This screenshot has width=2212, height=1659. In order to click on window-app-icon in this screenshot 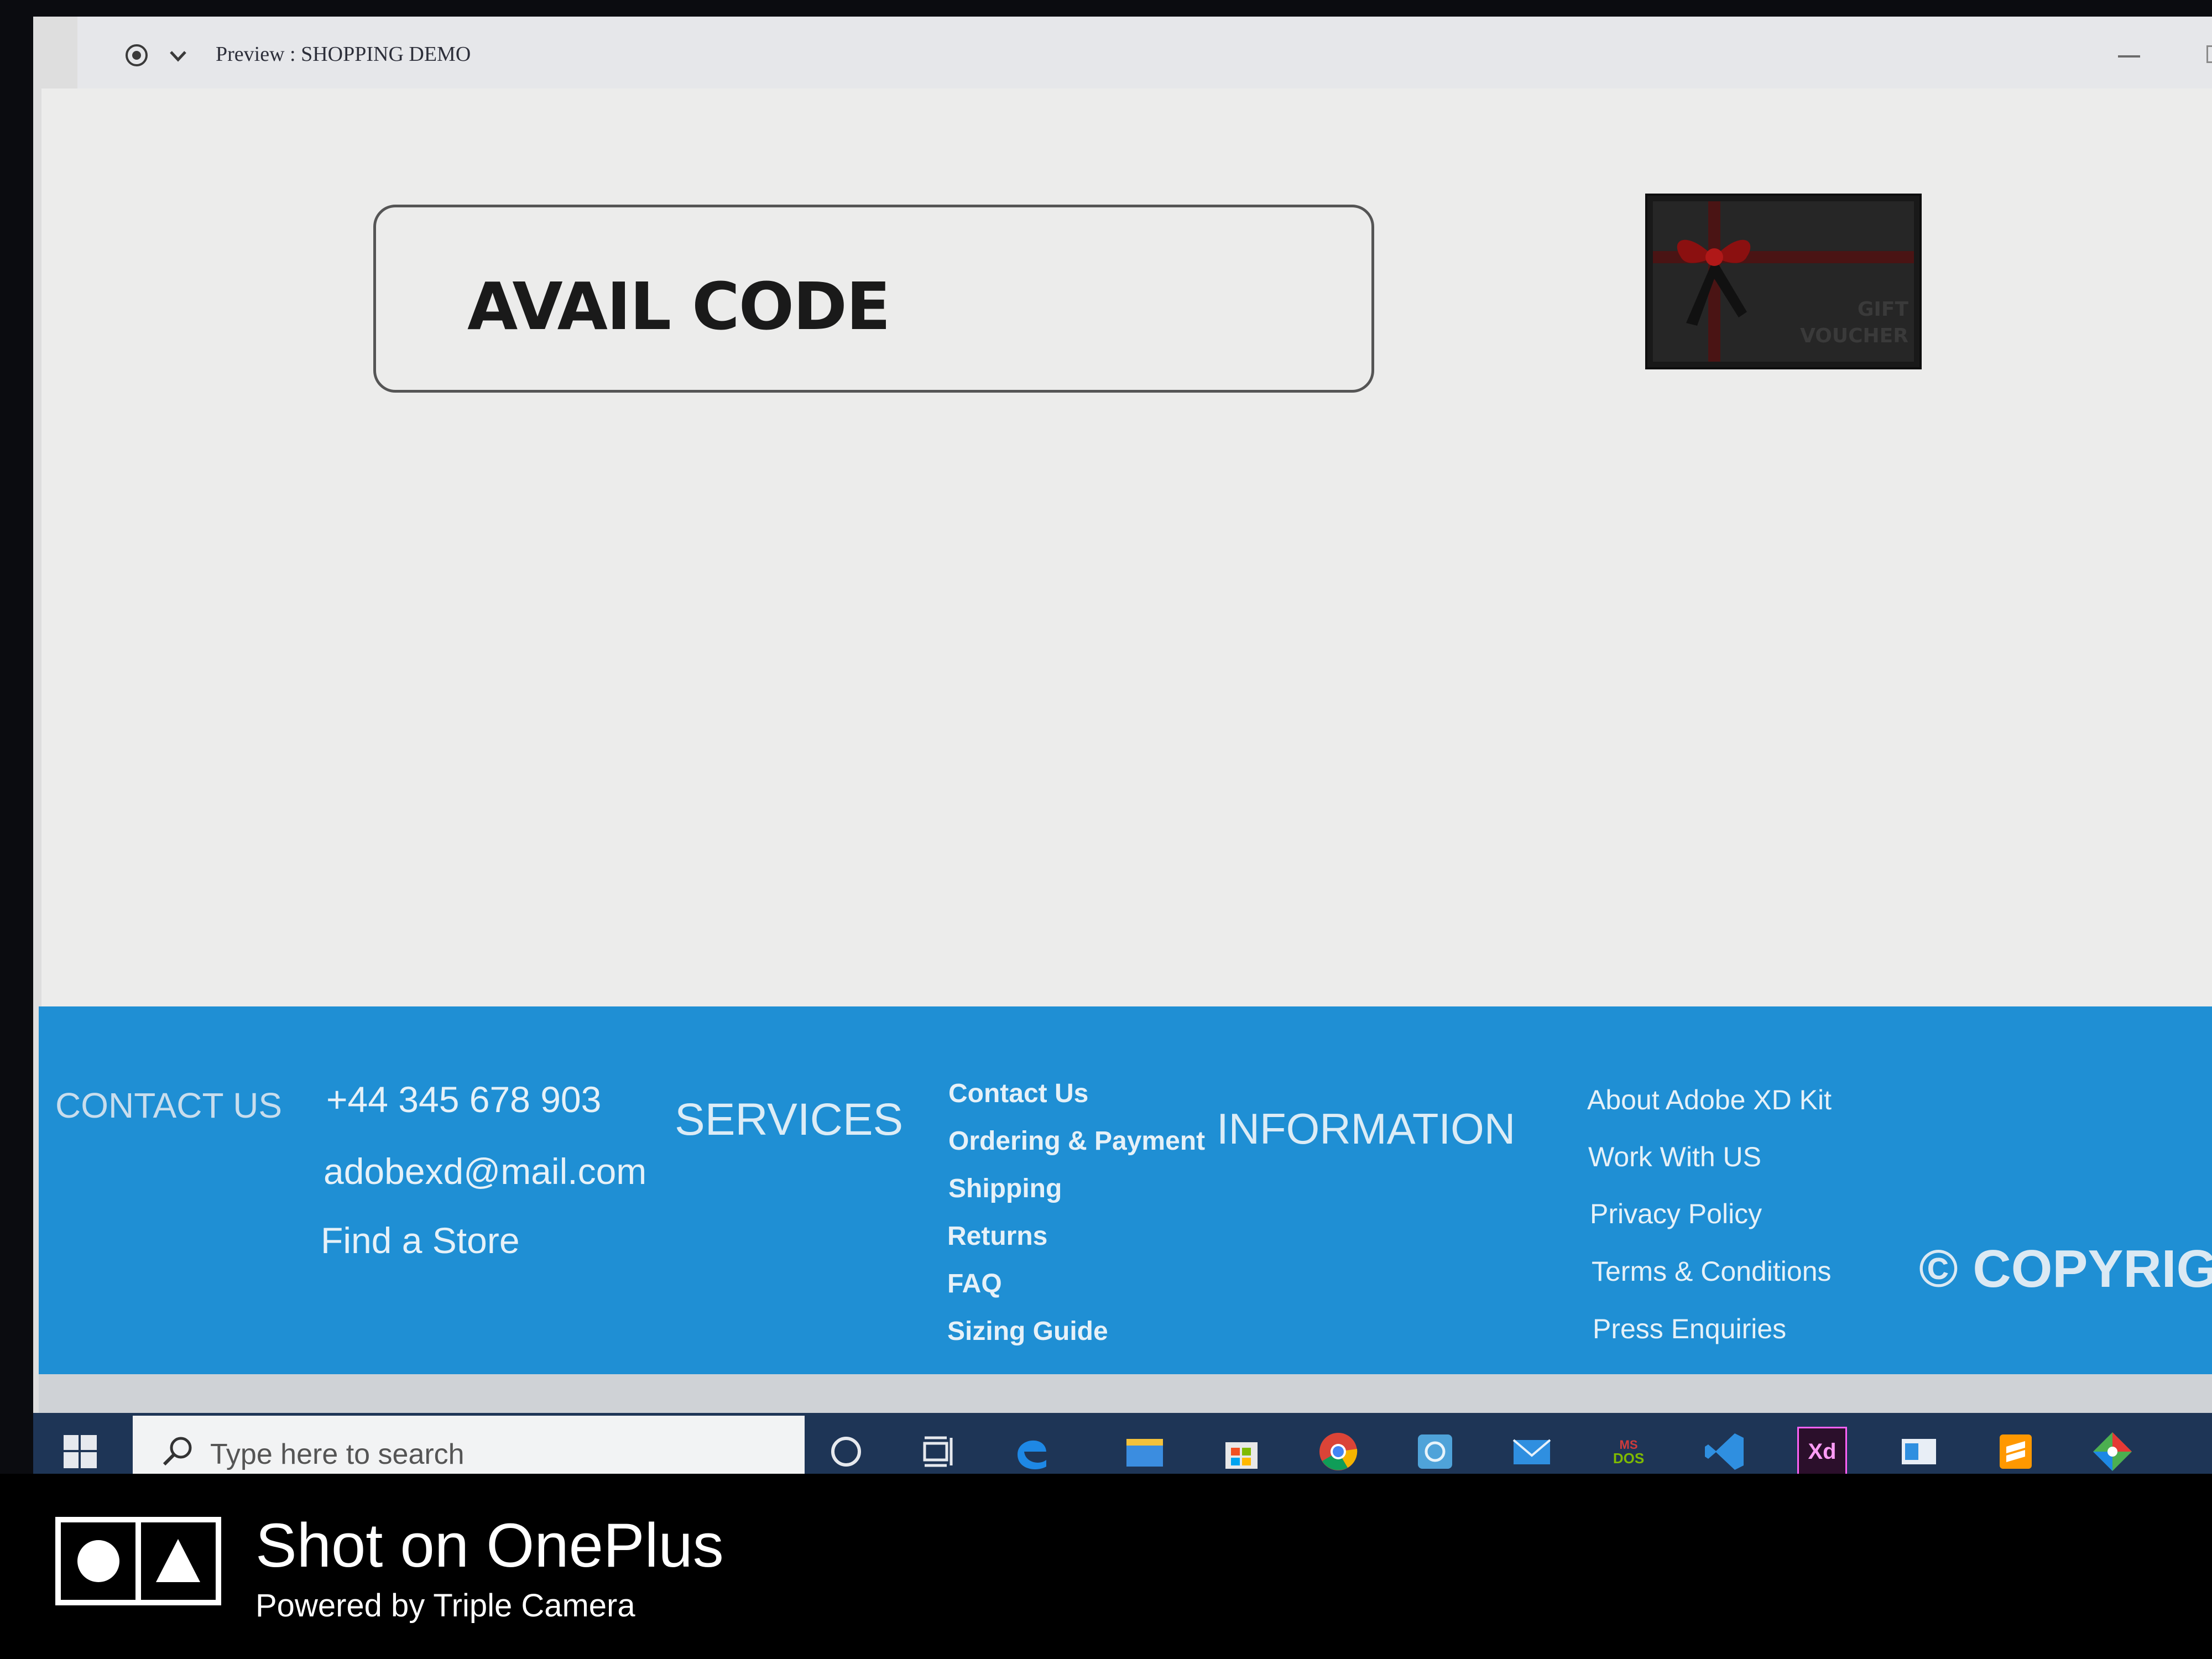, I will do `click(1919, 1452)`.